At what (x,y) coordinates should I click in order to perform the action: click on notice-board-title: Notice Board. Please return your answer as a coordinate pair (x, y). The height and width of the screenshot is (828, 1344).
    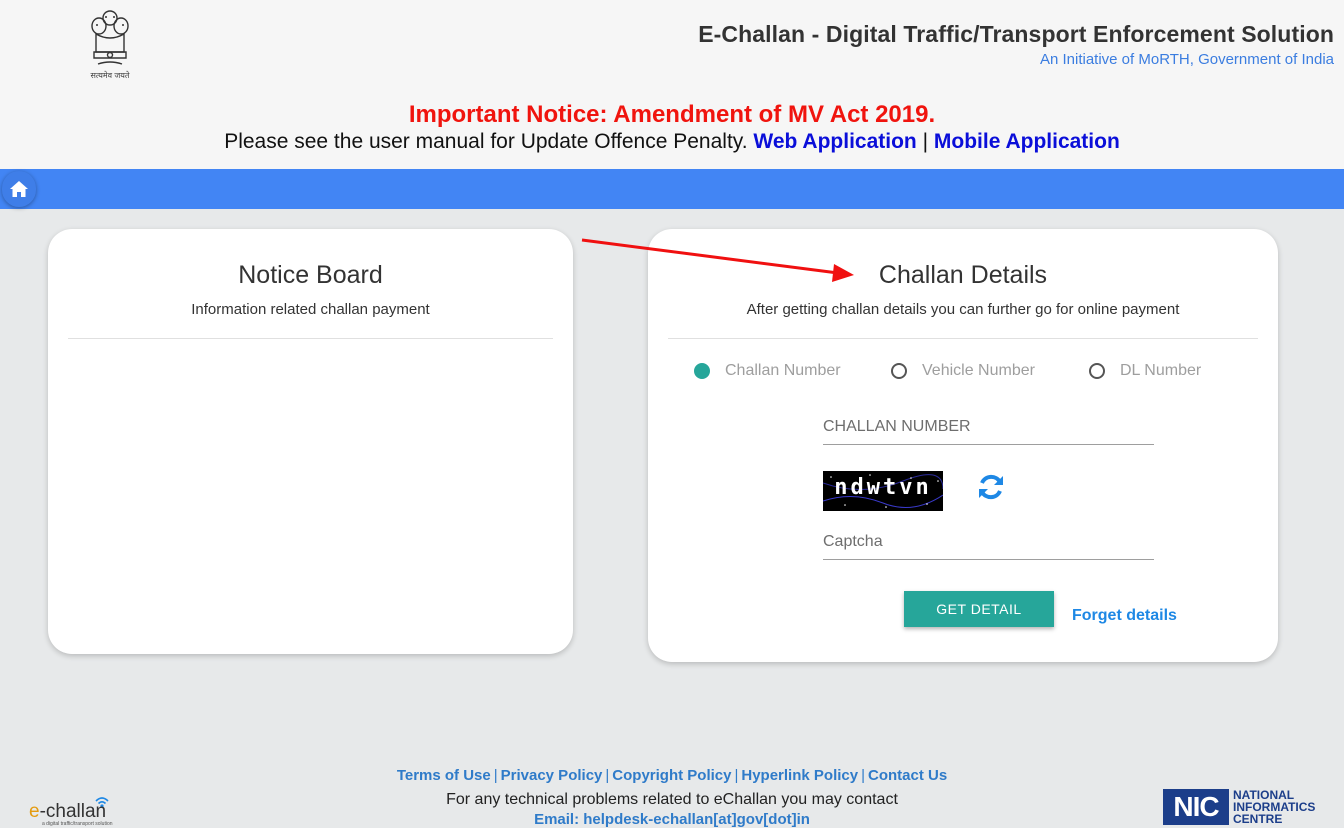
    Looking at the image, I should click on (310, 275).